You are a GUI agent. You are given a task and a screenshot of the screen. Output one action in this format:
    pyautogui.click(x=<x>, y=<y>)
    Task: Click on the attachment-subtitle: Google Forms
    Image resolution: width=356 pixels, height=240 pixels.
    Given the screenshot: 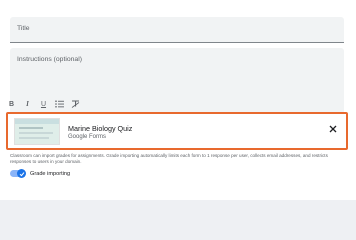 What is the action you would take?
    pyautogui.click(x=87, y=137)
    